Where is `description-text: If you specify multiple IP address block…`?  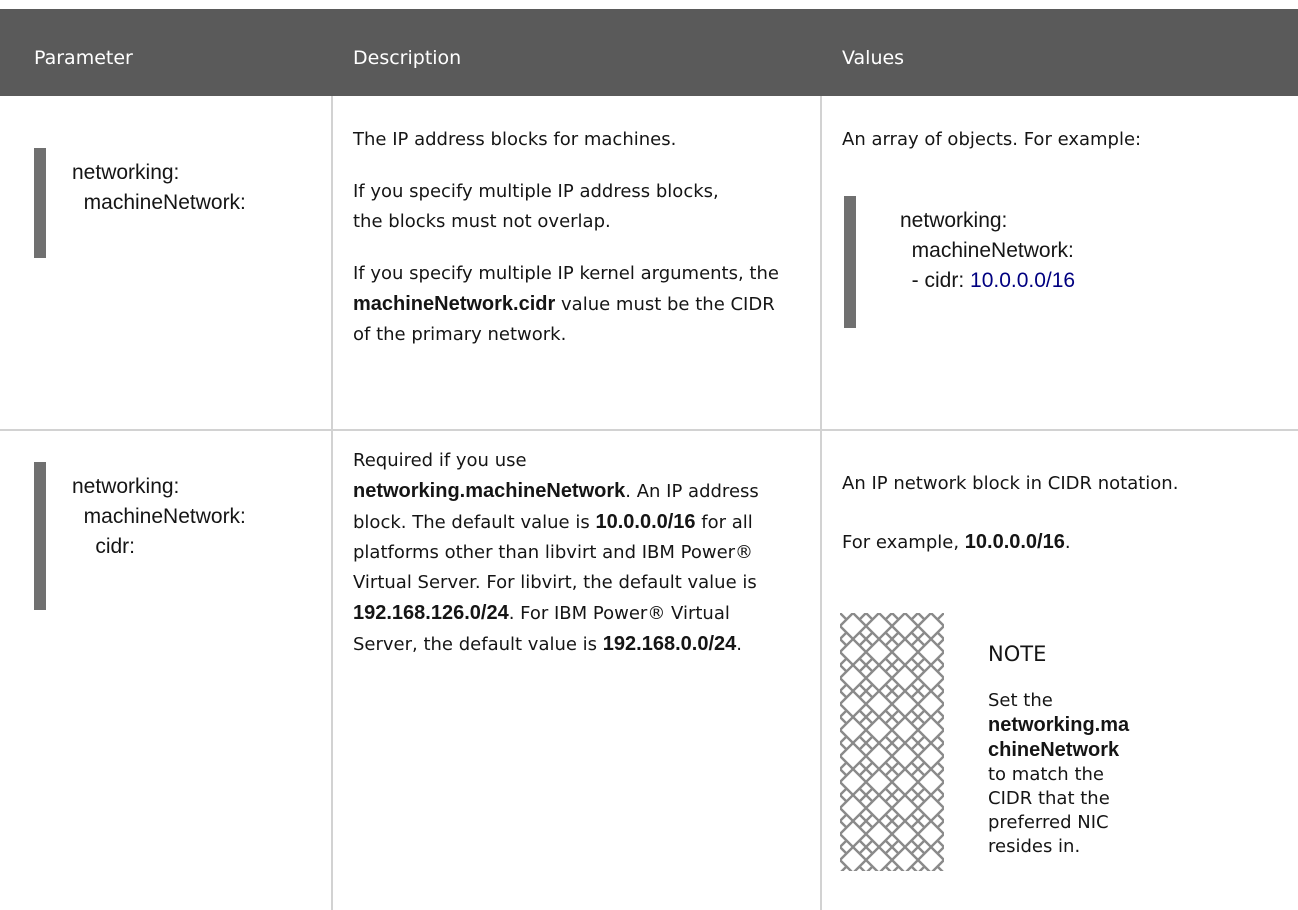
description-text: If you specify multiple IP address block… is located at coordinates (536, 206).